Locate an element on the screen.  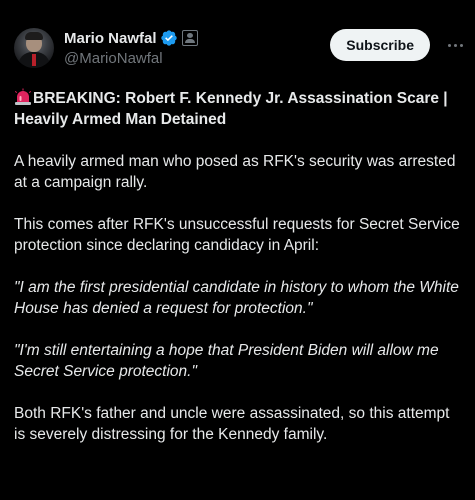
avatar is located at coordinates (34, 48).